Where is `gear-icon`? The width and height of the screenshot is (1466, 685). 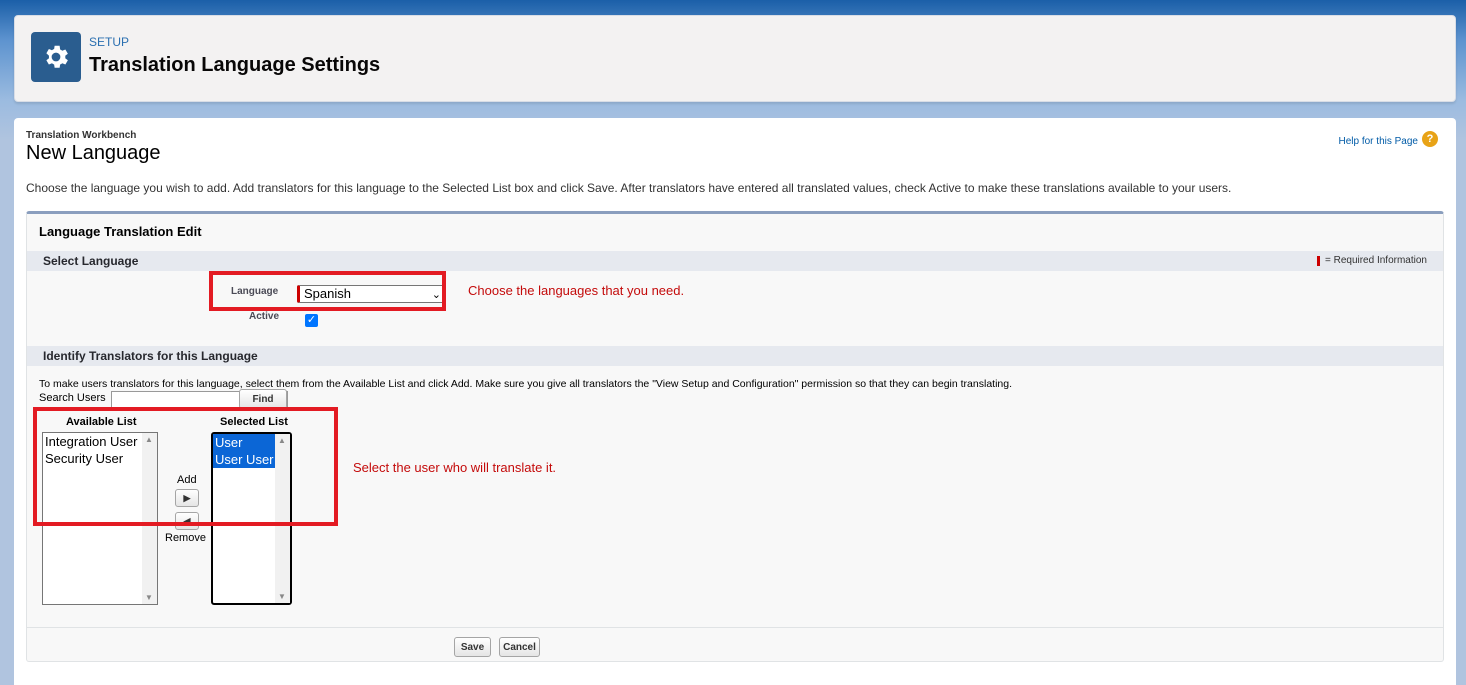 gear-icon is located at coordinates (56, 57).